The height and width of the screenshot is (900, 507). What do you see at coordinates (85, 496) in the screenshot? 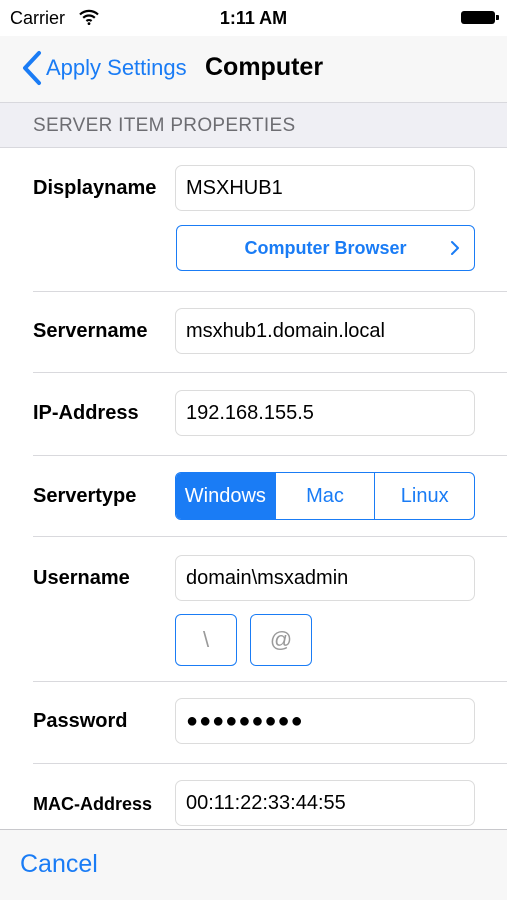
I see `servertype-label: Servertype` at bounding box center [85, 496].